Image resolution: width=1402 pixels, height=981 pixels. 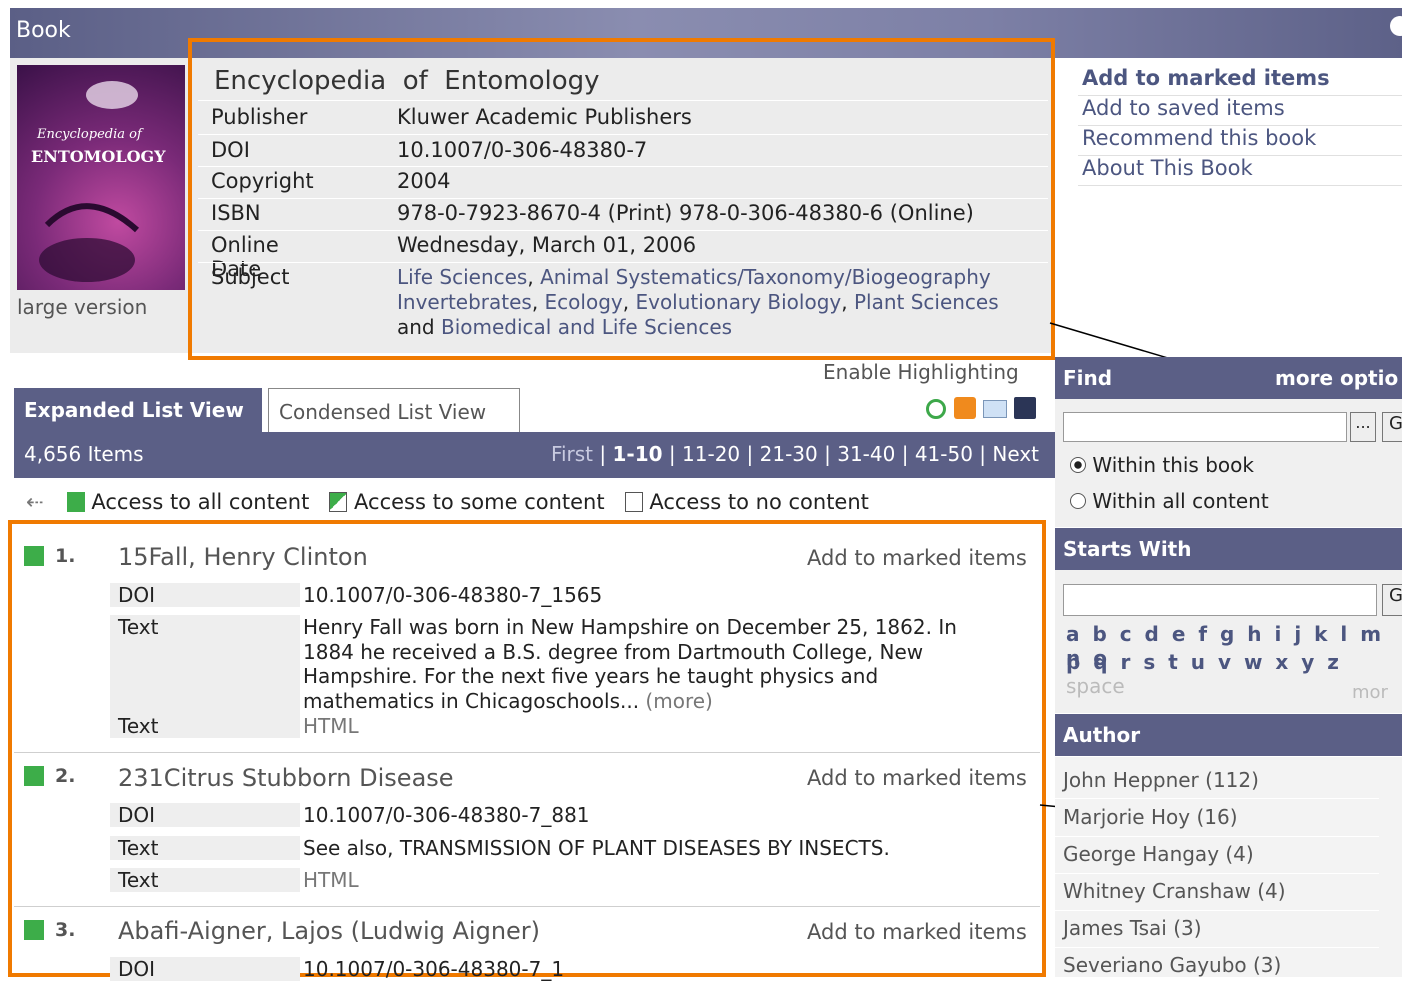 I want to click on starts-with-header: Starts With, so click(x=1228, y=549).